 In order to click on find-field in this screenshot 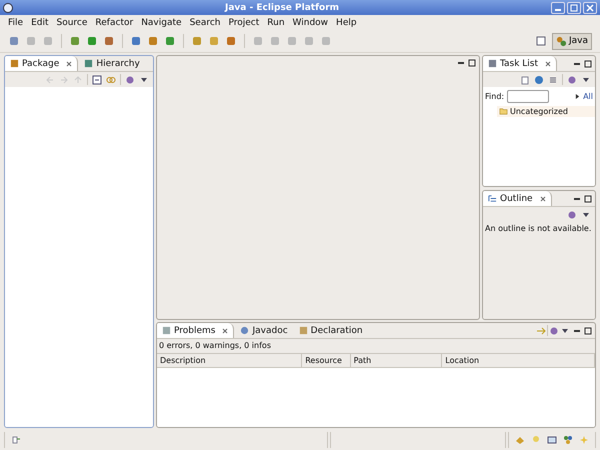, I will do `click(528, 96)`.